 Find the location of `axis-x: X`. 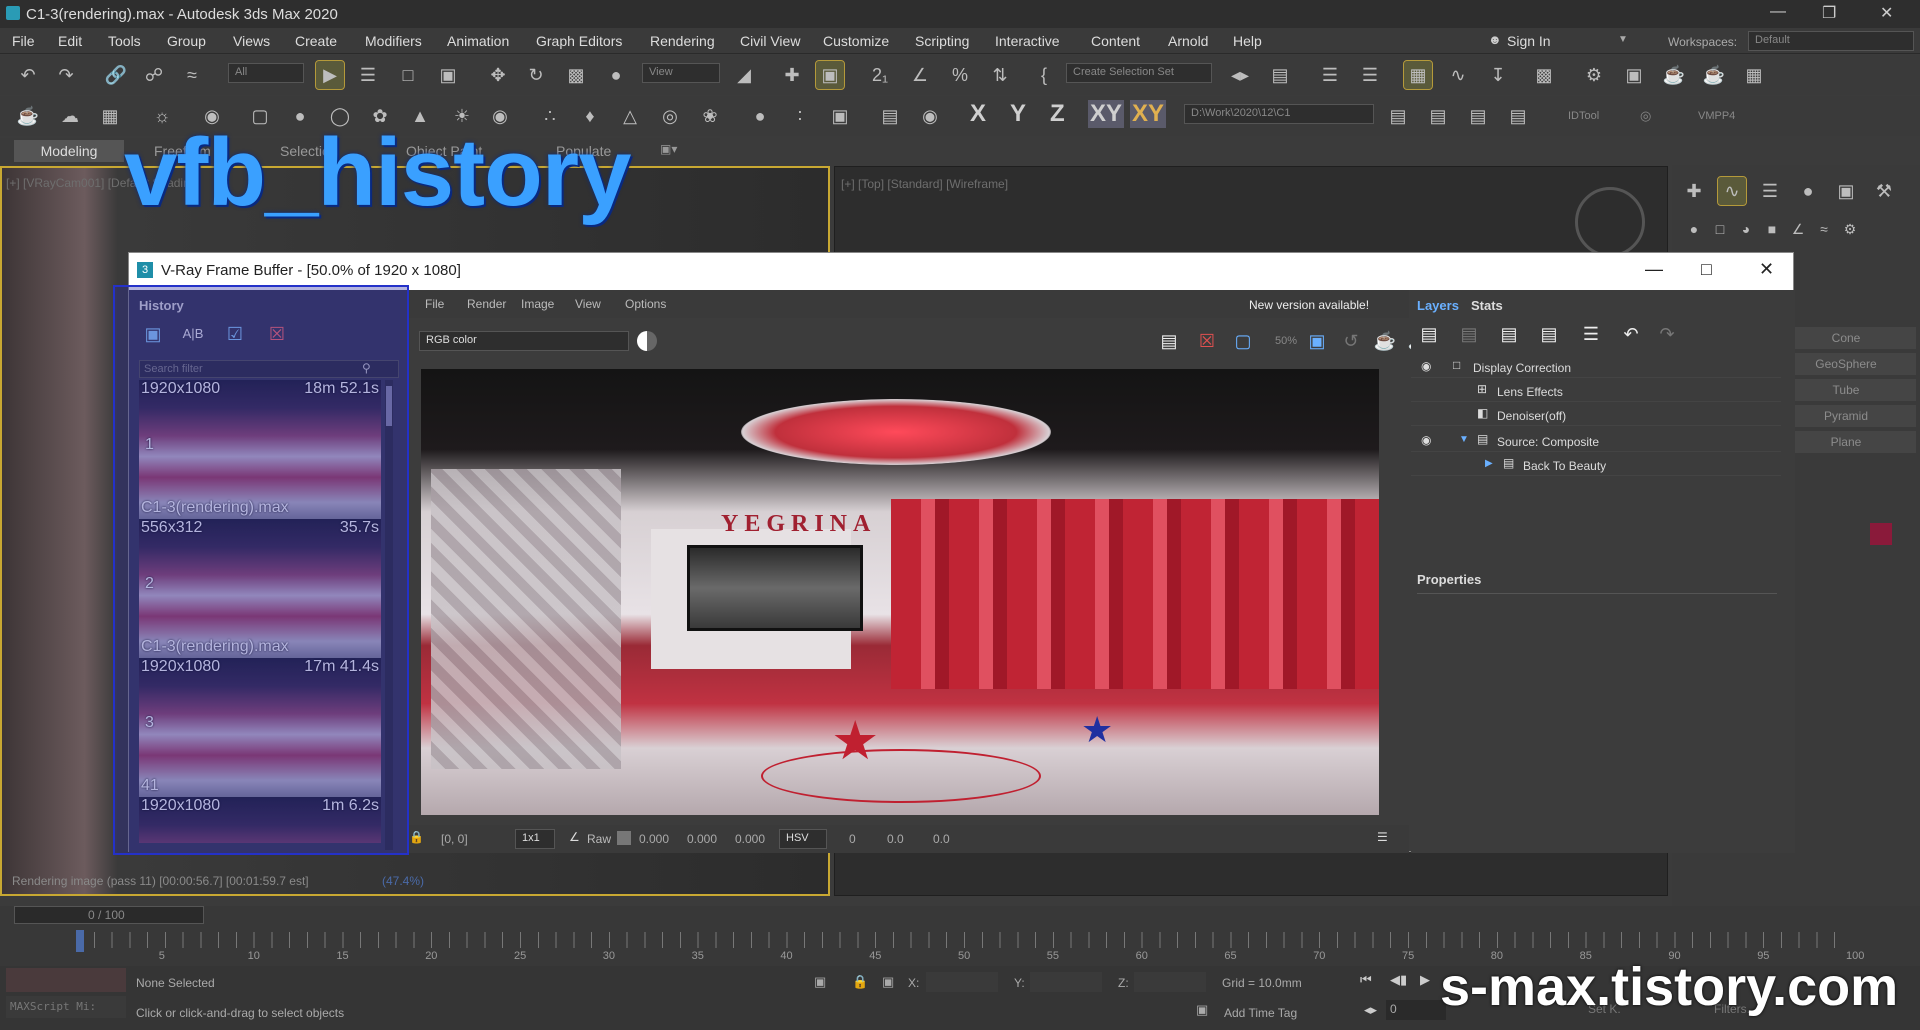

axis-x: X is located at coordinates (978, 114).